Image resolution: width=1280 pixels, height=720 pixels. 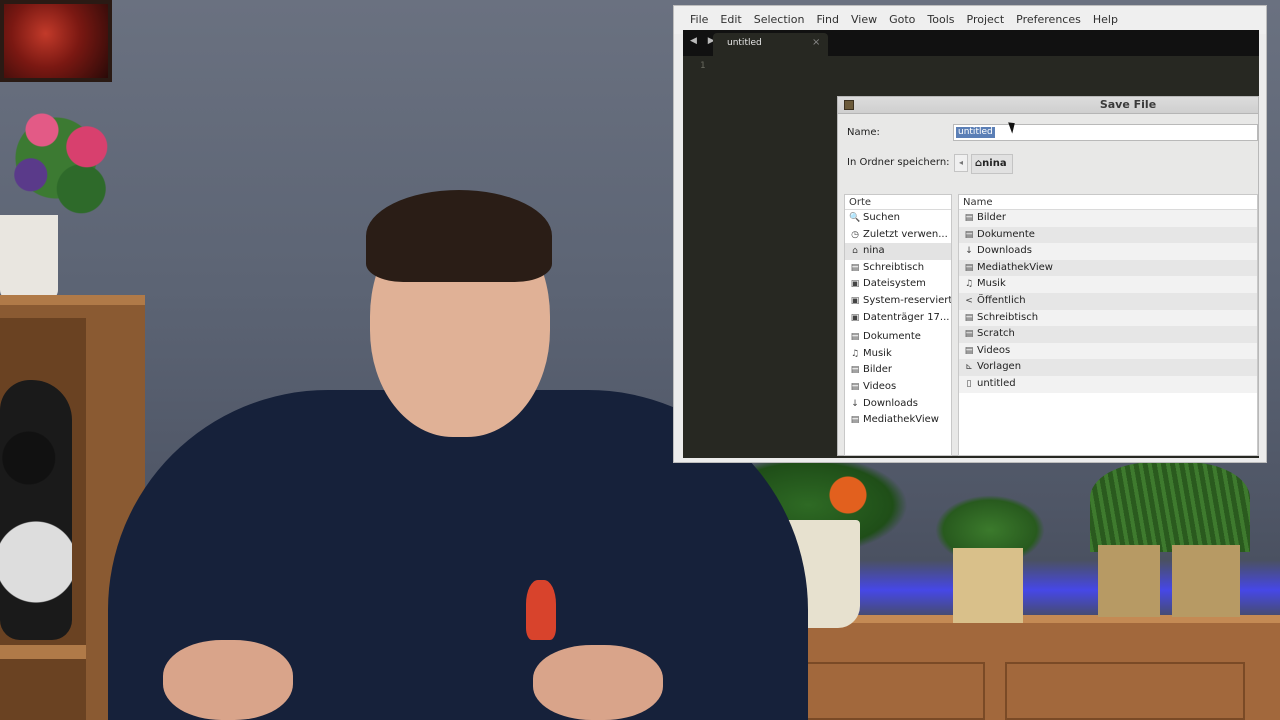 What do you see at coordinates (894, 284) in the screenshot?
I see `place-label: Dateisystem` at bounding box center [894, 284].